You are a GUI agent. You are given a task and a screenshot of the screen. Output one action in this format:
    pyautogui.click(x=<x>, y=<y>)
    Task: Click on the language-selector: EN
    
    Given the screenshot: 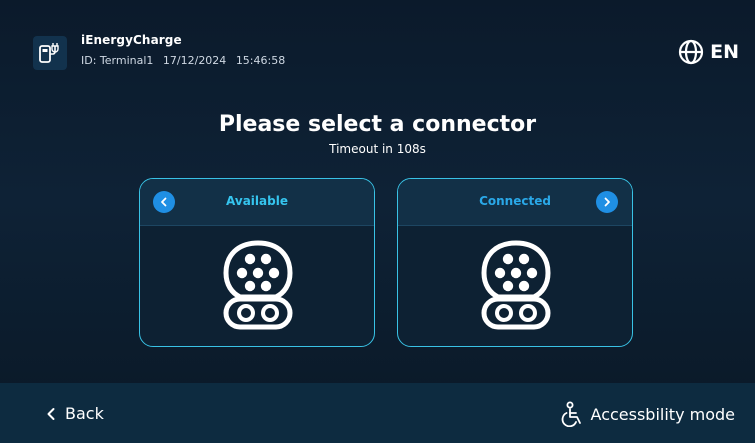 What is the action you would take?
    pyautogui.click(x=708, y=52)
    